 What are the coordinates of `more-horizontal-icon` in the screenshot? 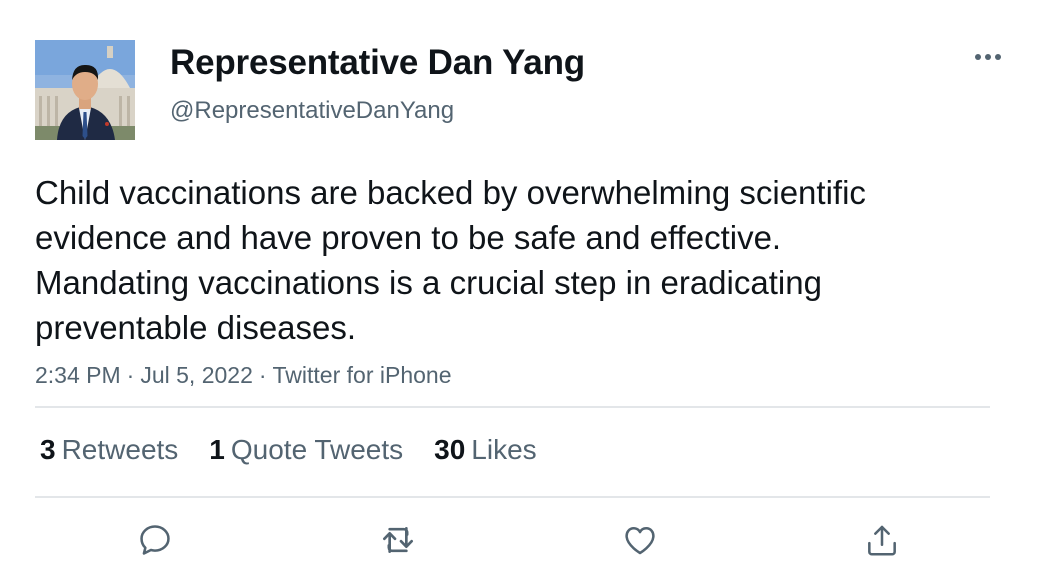 It's located at (988, 57).